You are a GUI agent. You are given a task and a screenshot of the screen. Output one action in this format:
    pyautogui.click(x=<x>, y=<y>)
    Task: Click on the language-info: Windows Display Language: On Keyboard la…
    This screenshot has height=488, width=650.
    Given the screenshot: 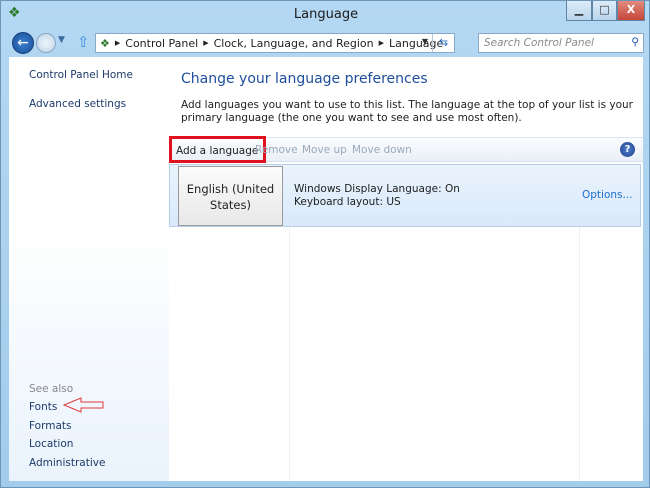 What is the action you would take?
    pyautogui.click(x=377, y=196)
    